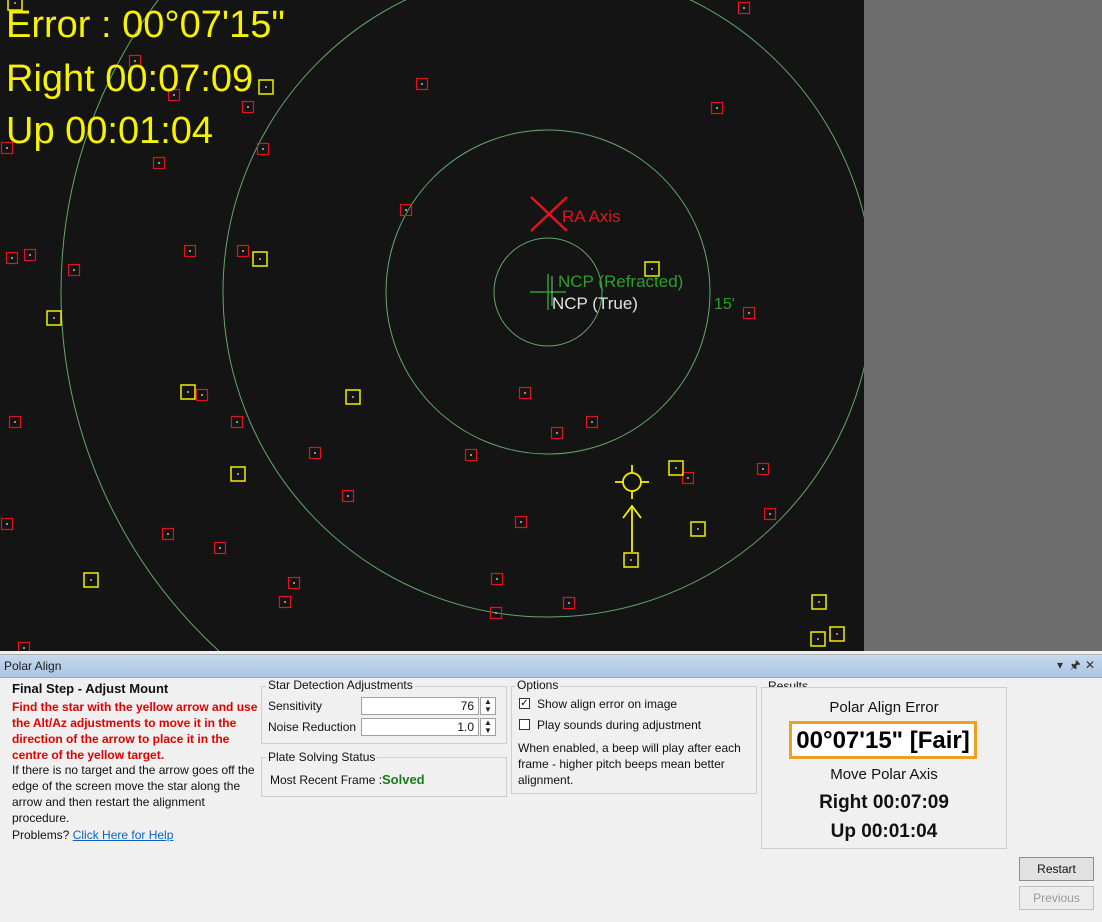  What do you see at coordinates (607, 704) in the screenshot?
I see `show-error-label: Show align error on image` at bounding box center [607, 704].